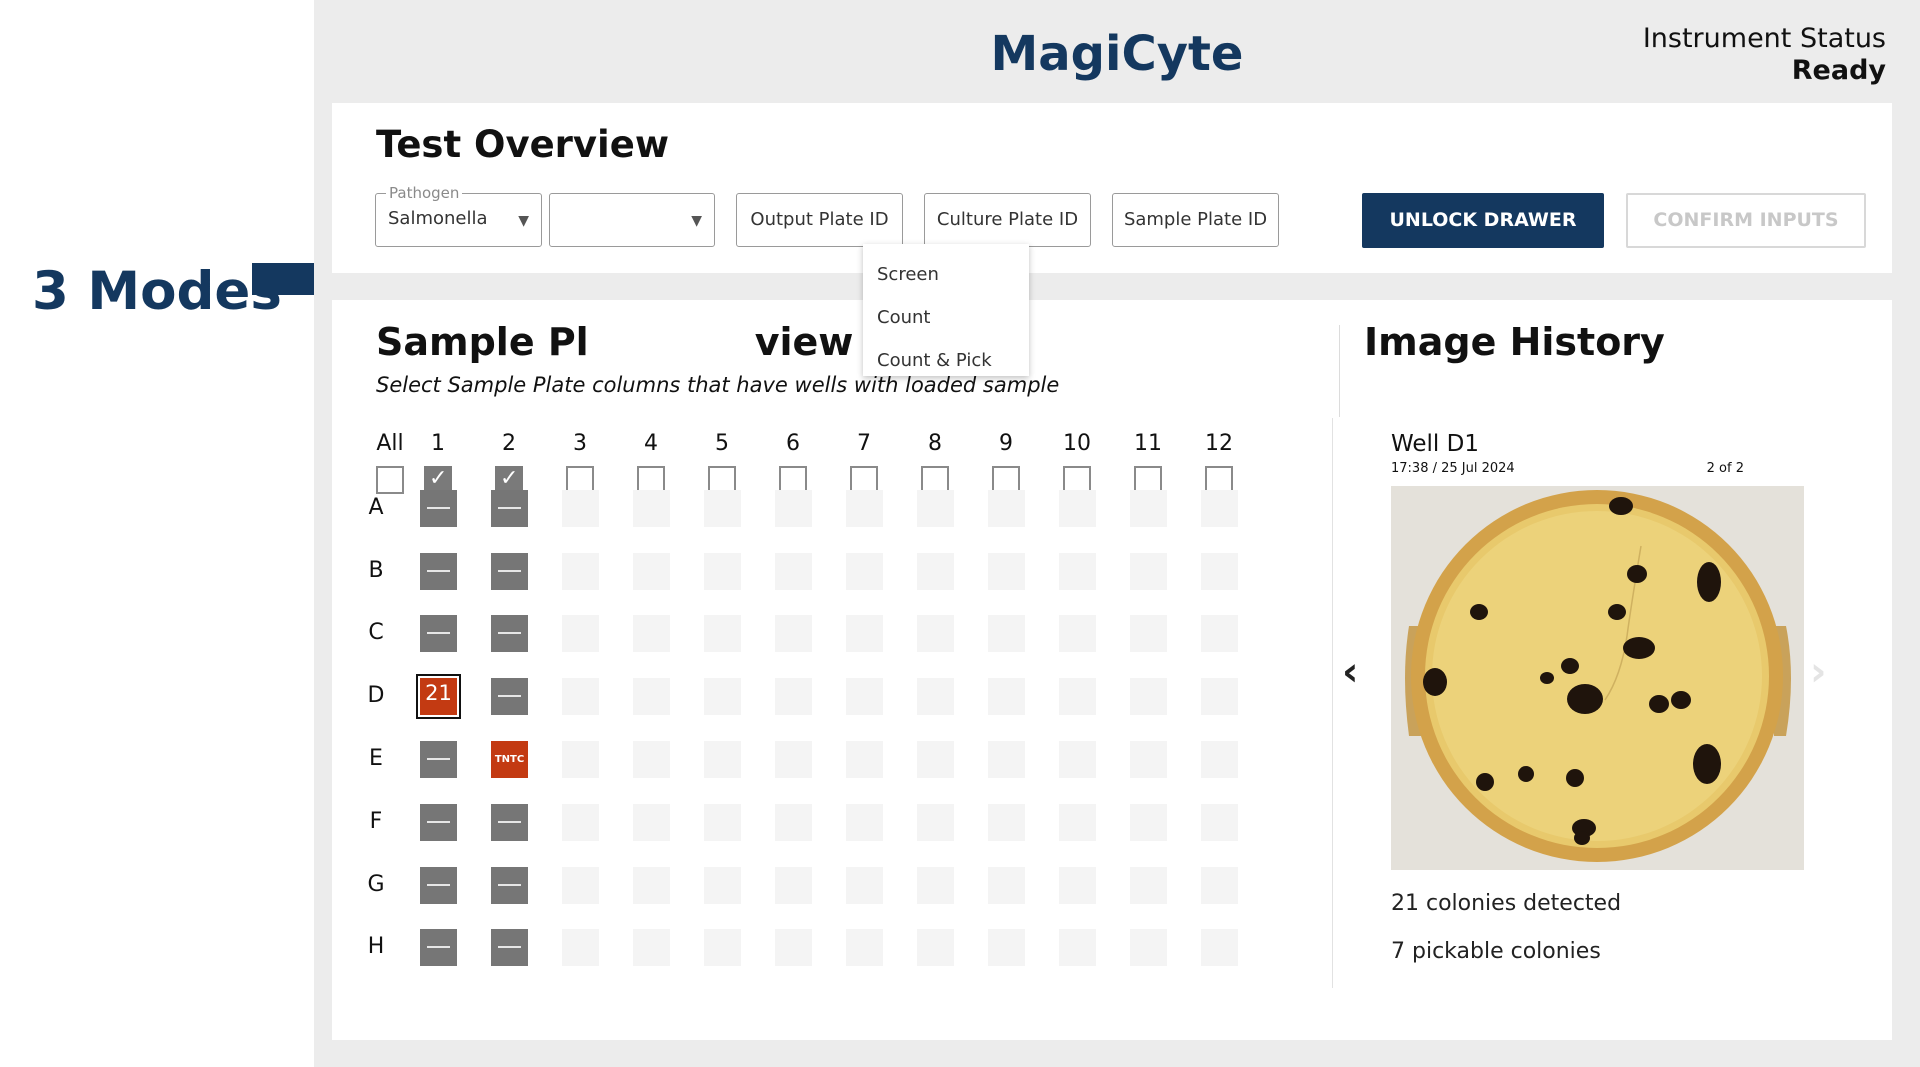  What do you see at coordinates (946, 310) in the screenshot?
I see `mode-dropdown-menu: Screen Count Count & Pick` at bounding box center [946, 310].